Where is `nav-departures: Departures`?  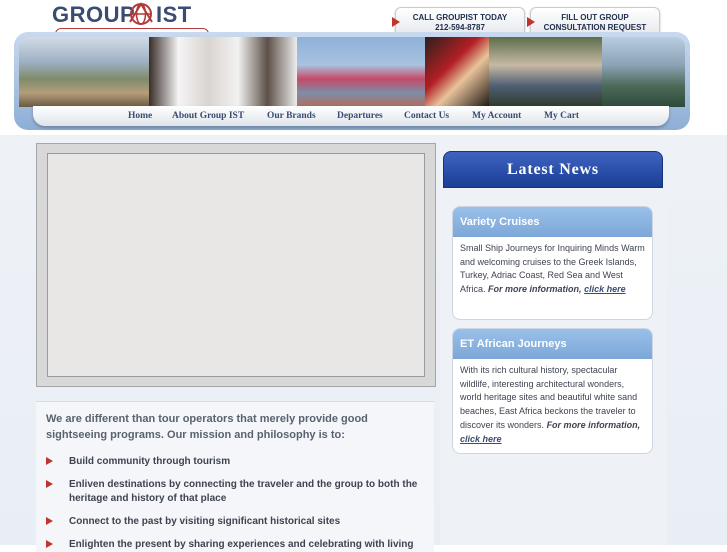 nav-departures: Departures is located at coordinates (360, 116).